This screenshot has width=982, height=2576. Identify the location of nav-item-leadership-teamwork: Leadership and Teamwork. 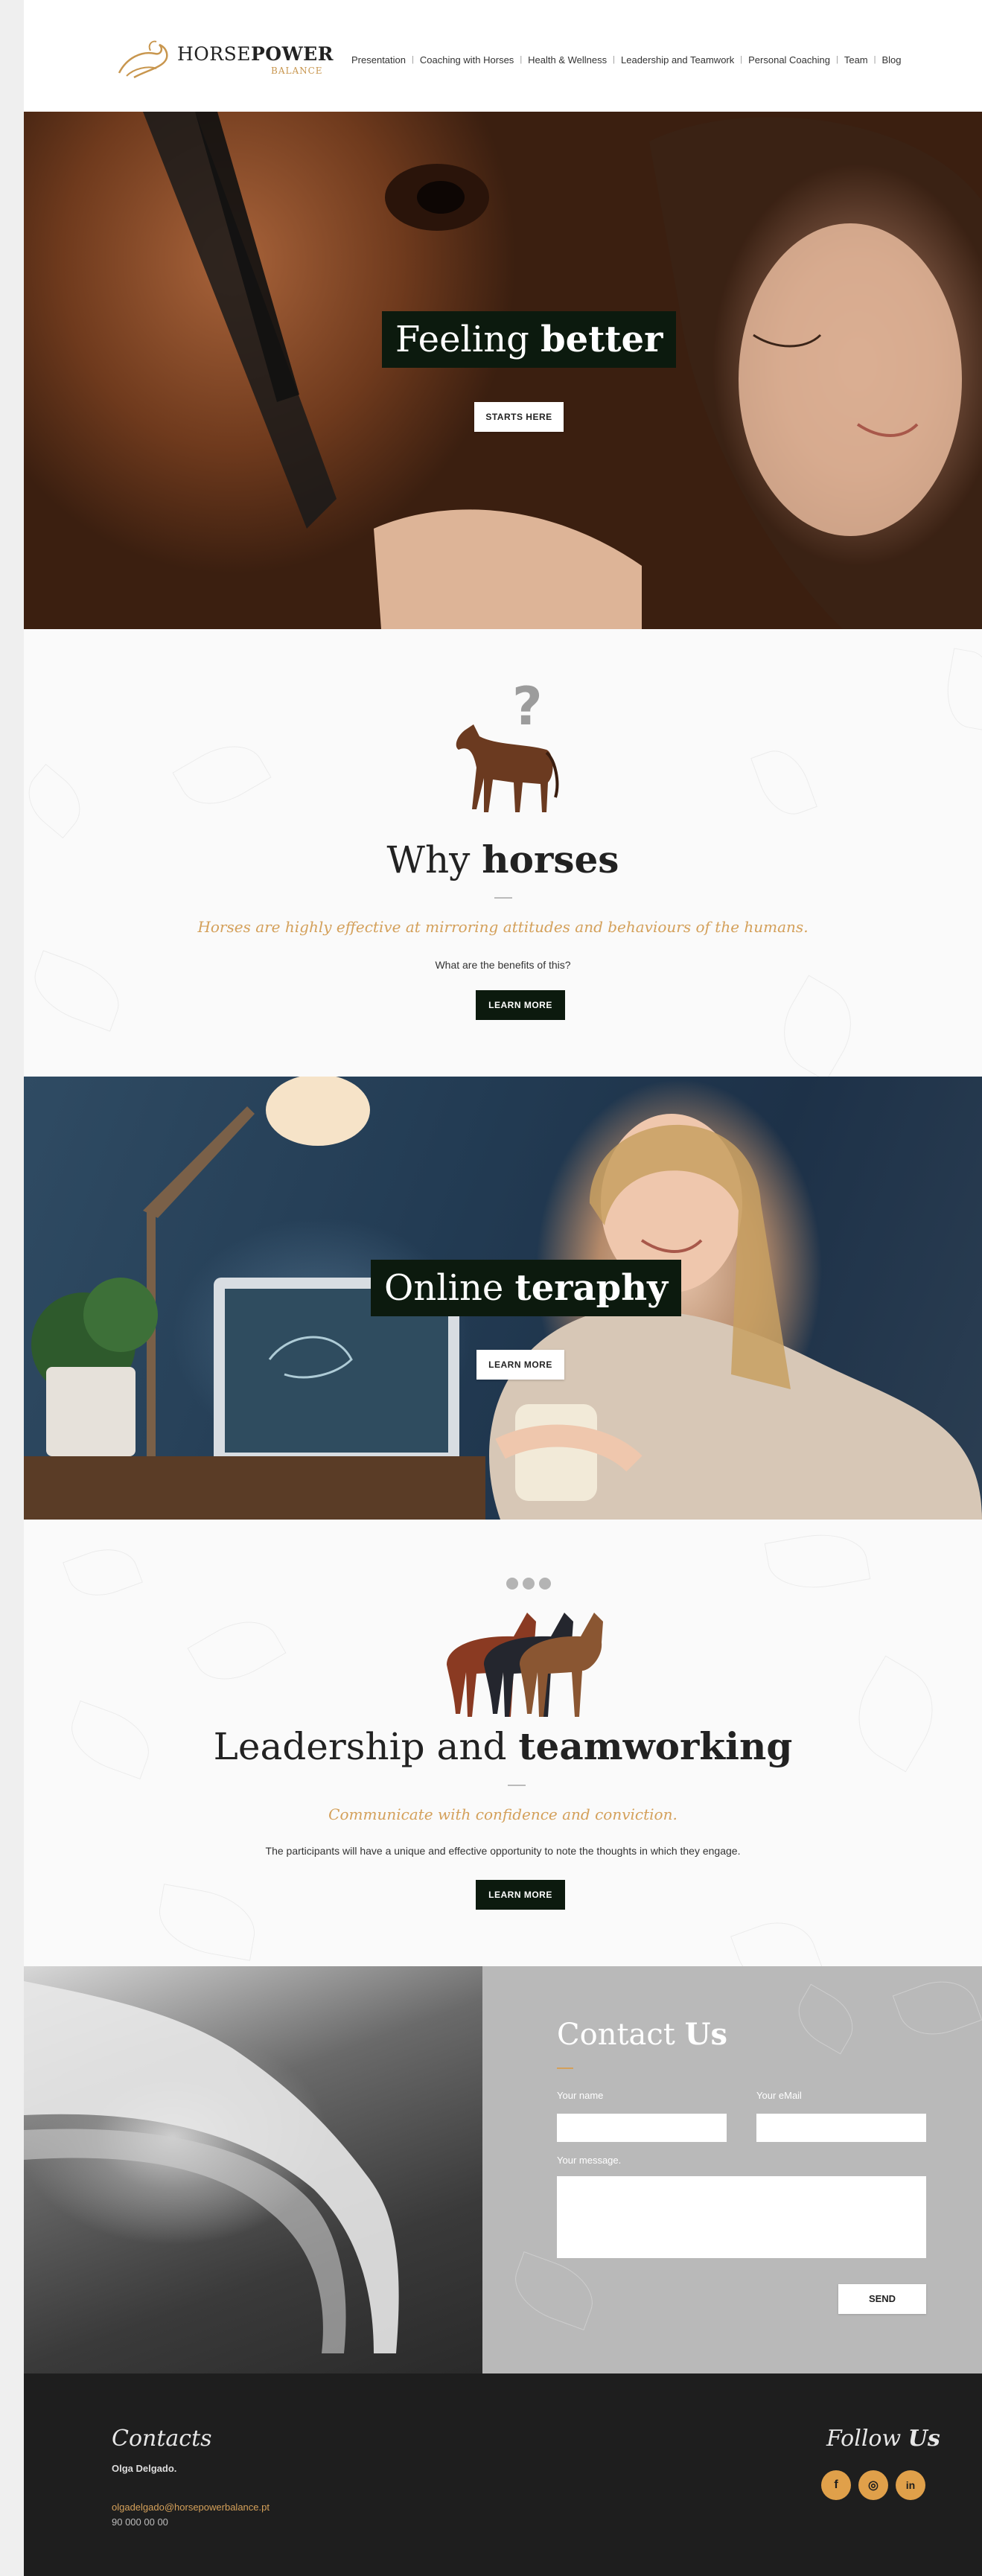
(677, 60).